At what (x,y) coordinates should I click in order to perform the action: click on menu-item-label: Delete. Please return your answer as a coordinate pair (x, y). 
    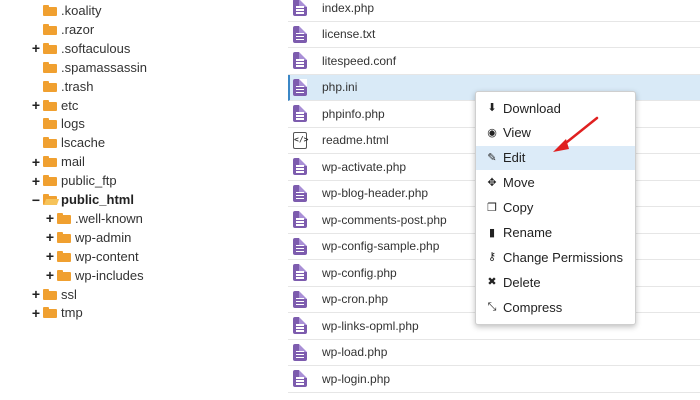
    Looking at the image, I should click on (522, 282).